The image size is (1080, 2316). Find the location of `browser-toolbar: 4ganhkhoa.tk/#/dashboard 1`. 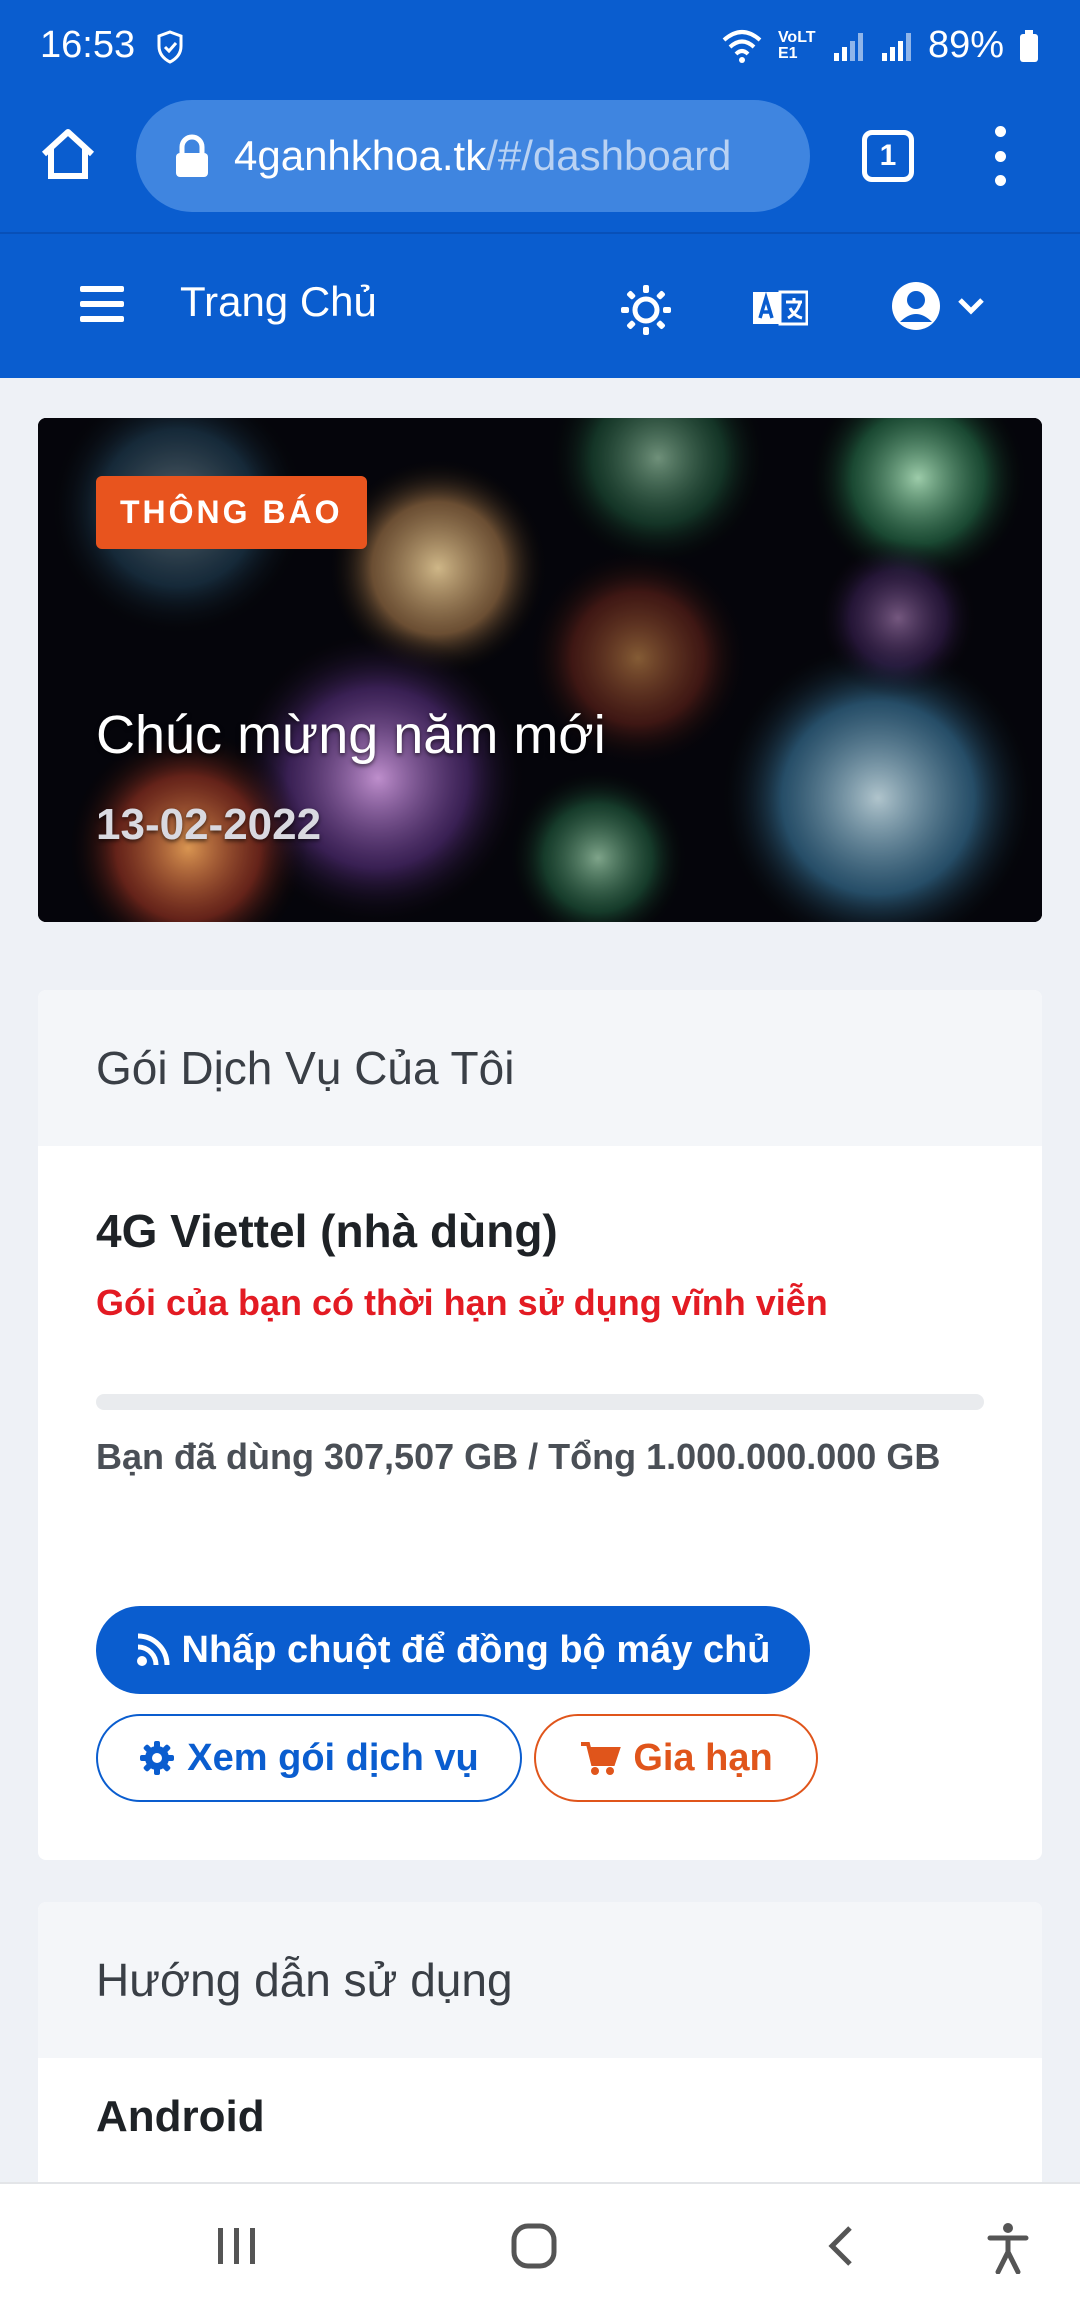

browser-toolbar: 4ganhkhoa.tk/#/dashboard 1 is located at coordinates (540, 163).